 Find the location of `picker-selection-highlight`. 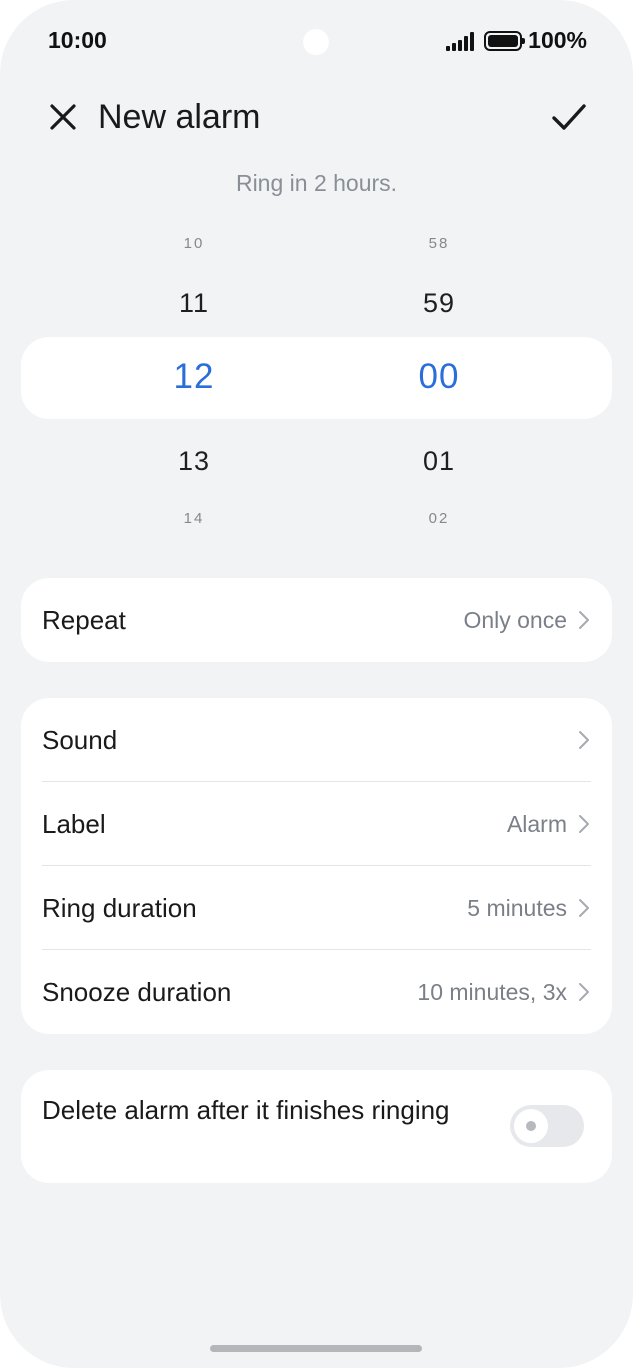

picker-selection-highlight is located at coordinates (316, 378).